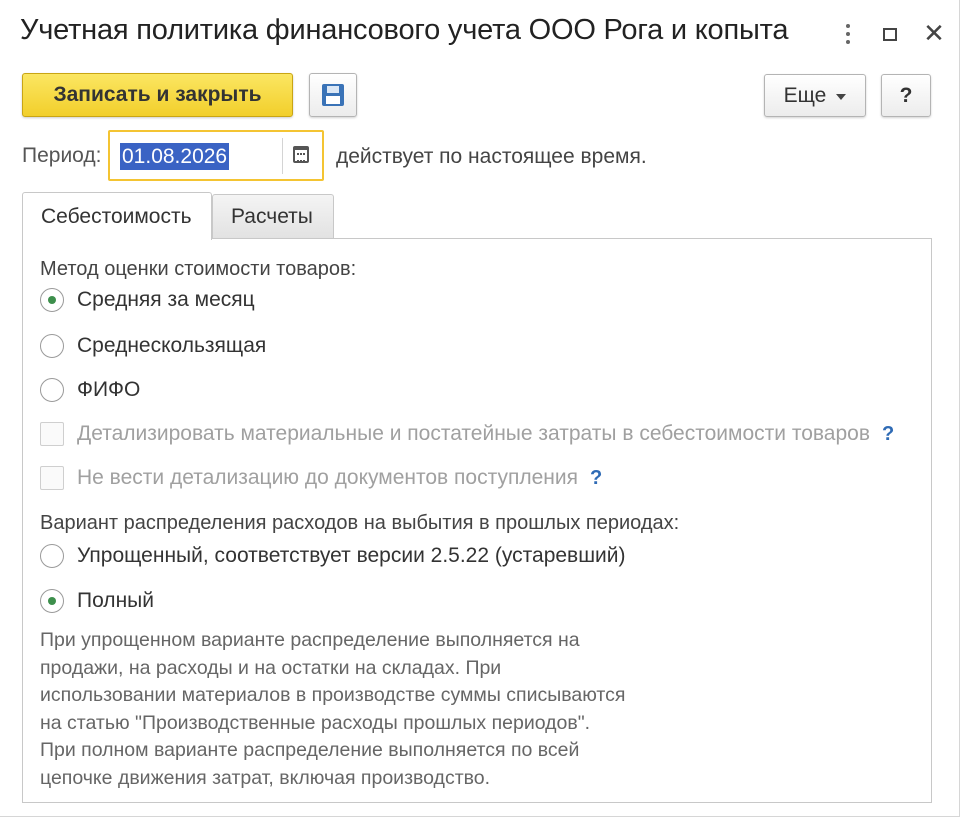  Describe the element at coordinates (273, 216) in the screenshot. I see `tab-settlements: Расчеты` at that location.